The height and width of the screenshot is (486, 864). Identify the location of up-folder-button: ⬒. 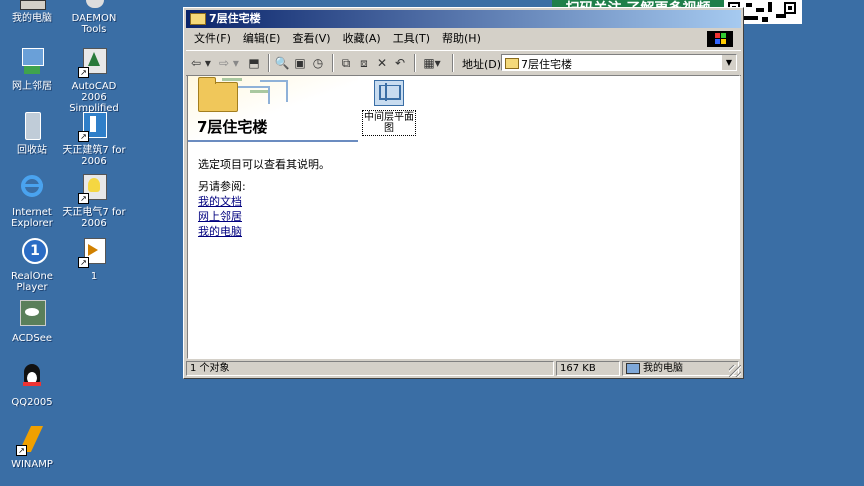
(254, 63).